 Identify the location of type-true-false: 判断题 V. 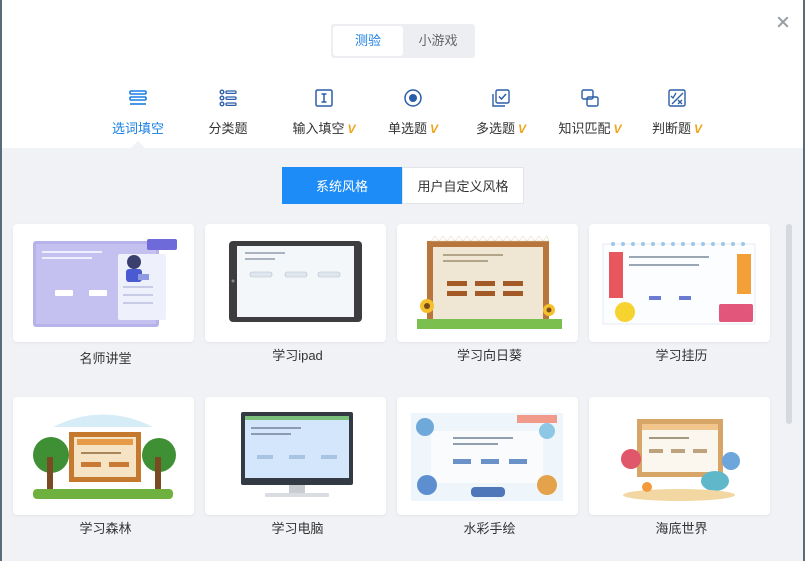
(677, 118).